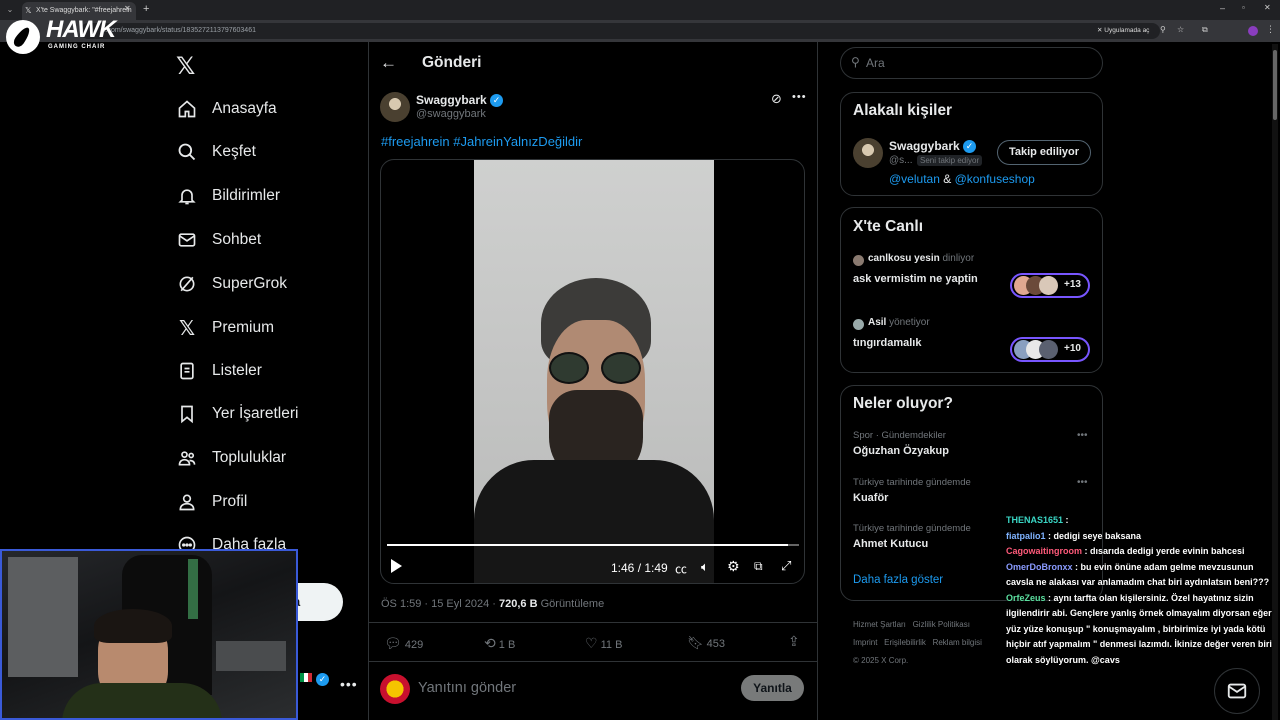  Describe the element at coordinates (1267, 7) in the screenshot. I see `close-window-icon: ✕` at that location.